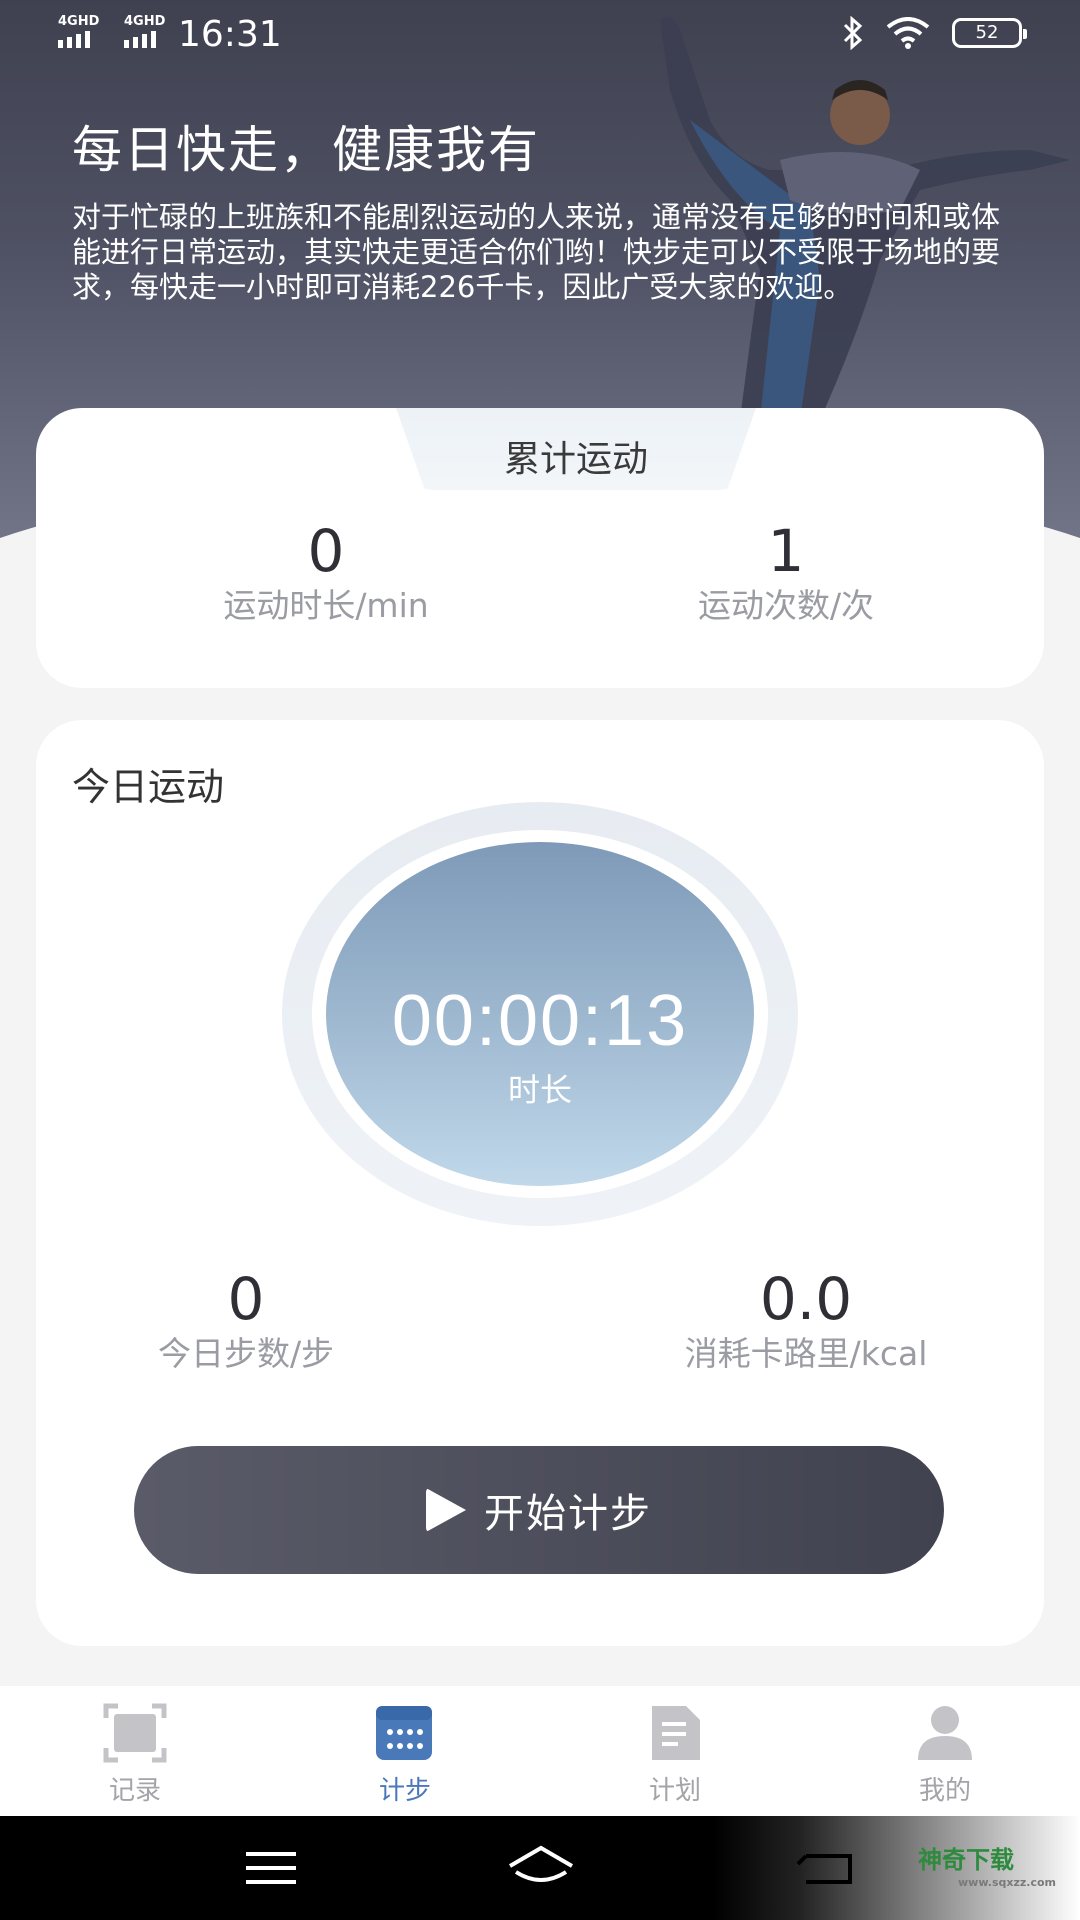  I want to click on cumulative-card: 累计运动 0 运动时长/min 1 运动次数/次, so click(540, 548).